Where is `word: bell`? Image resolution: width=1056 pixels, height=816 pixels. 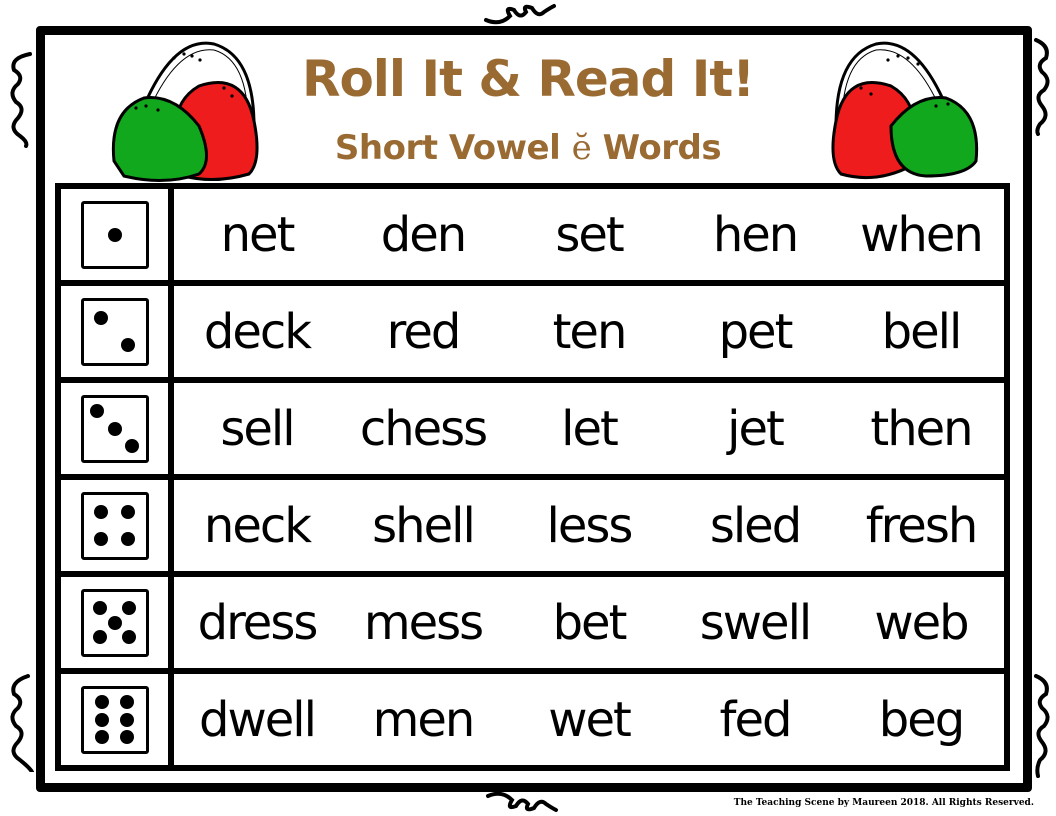
word: bell is located at coordinates (922, 331).